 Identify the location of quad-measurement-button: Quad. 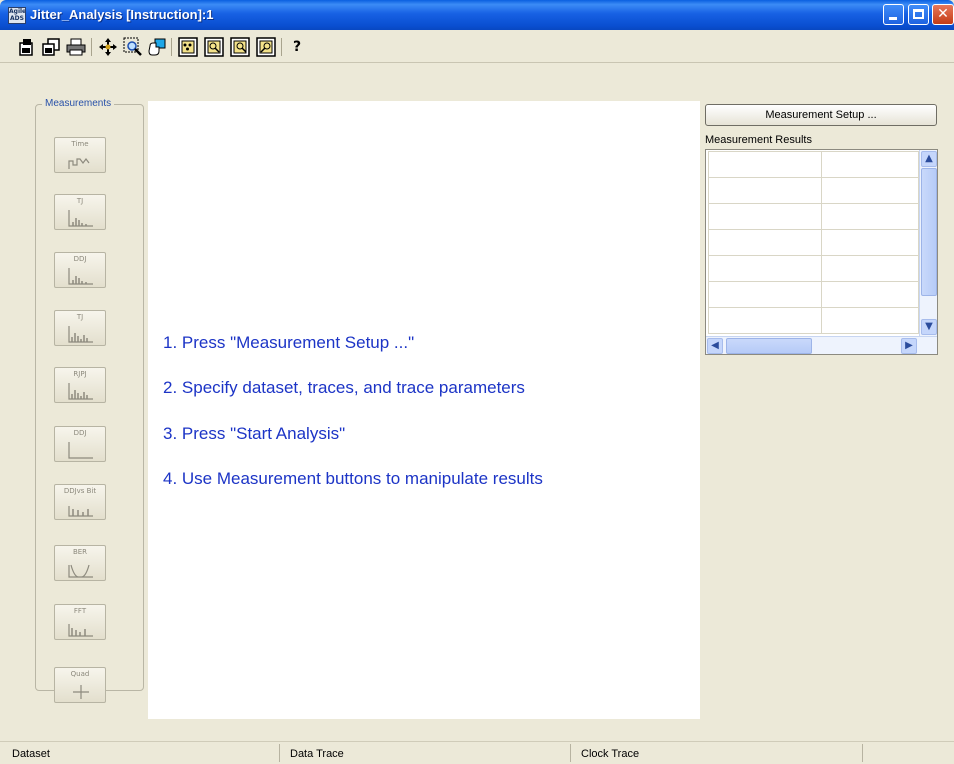
(80, 685).